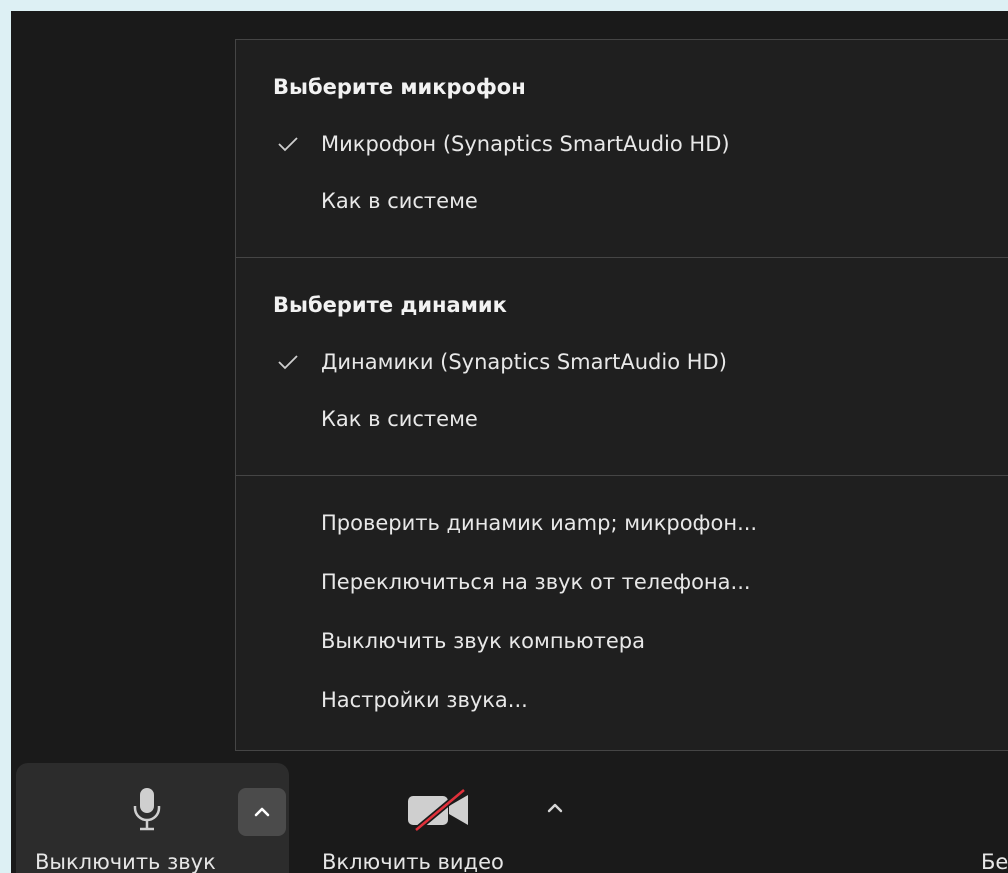 This screenshot has width=1008, height=873. Describe the element at coordinates (525, 144) in the screenshot. I see `menu-item-label: Микрофон (Synaptics SmartAudio HD)` at that location.